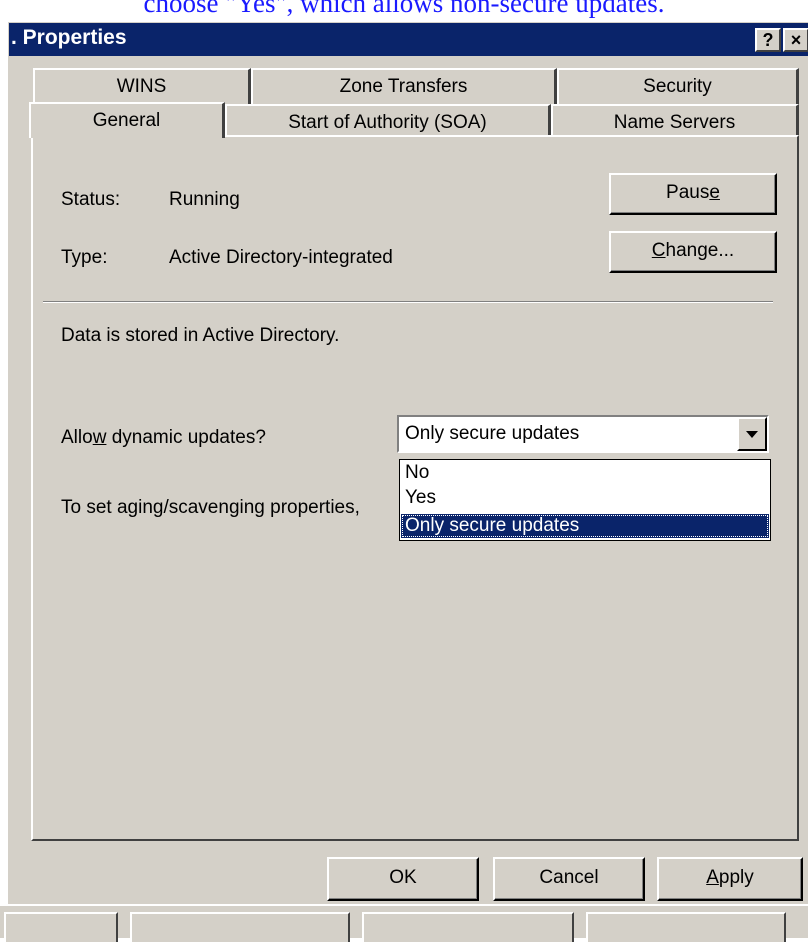 Image resolution: width=808 pixels, height=942 pixels. I want to click on tab-soa: Start of Authority (SOA), so click(388, 120).